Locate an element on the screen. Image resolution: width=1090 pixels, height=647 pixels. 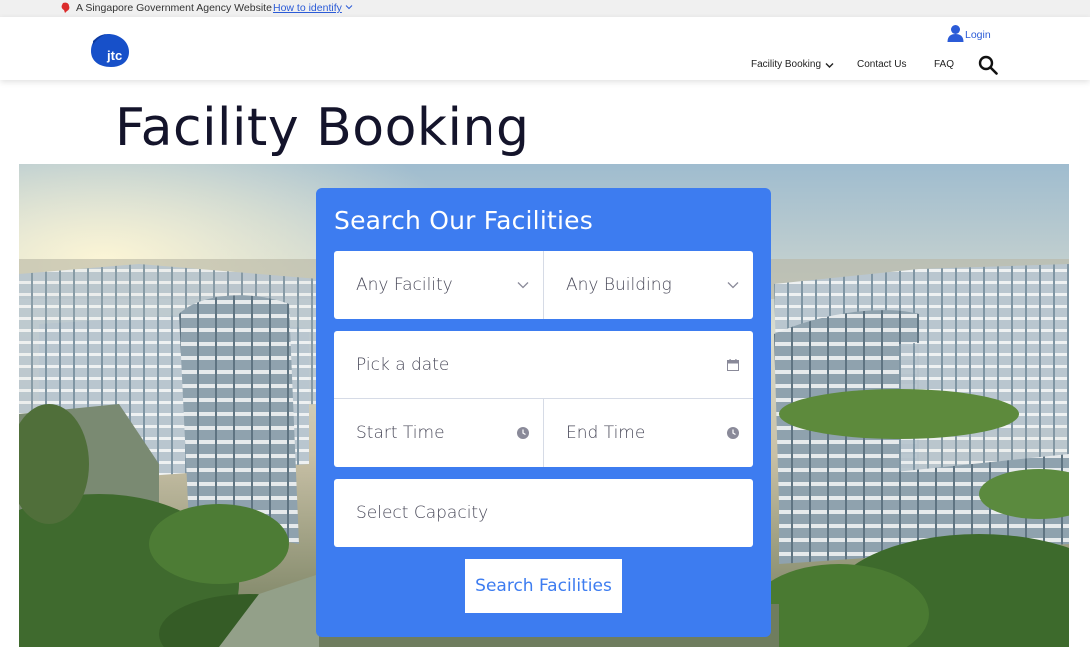
login-label: Login is located at coordinates (978, 34).